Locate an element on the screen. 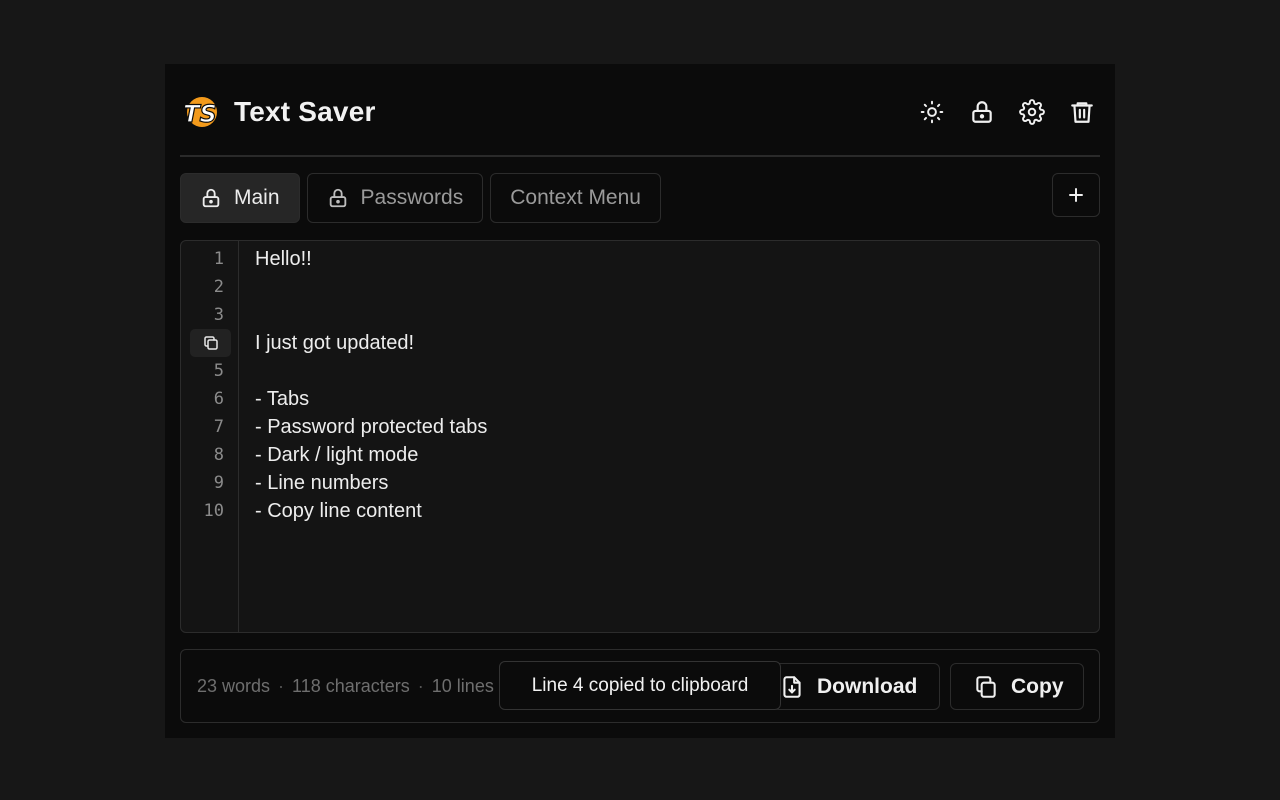  editor-line: - Dark / light mode is located at coordinates (337, 455).